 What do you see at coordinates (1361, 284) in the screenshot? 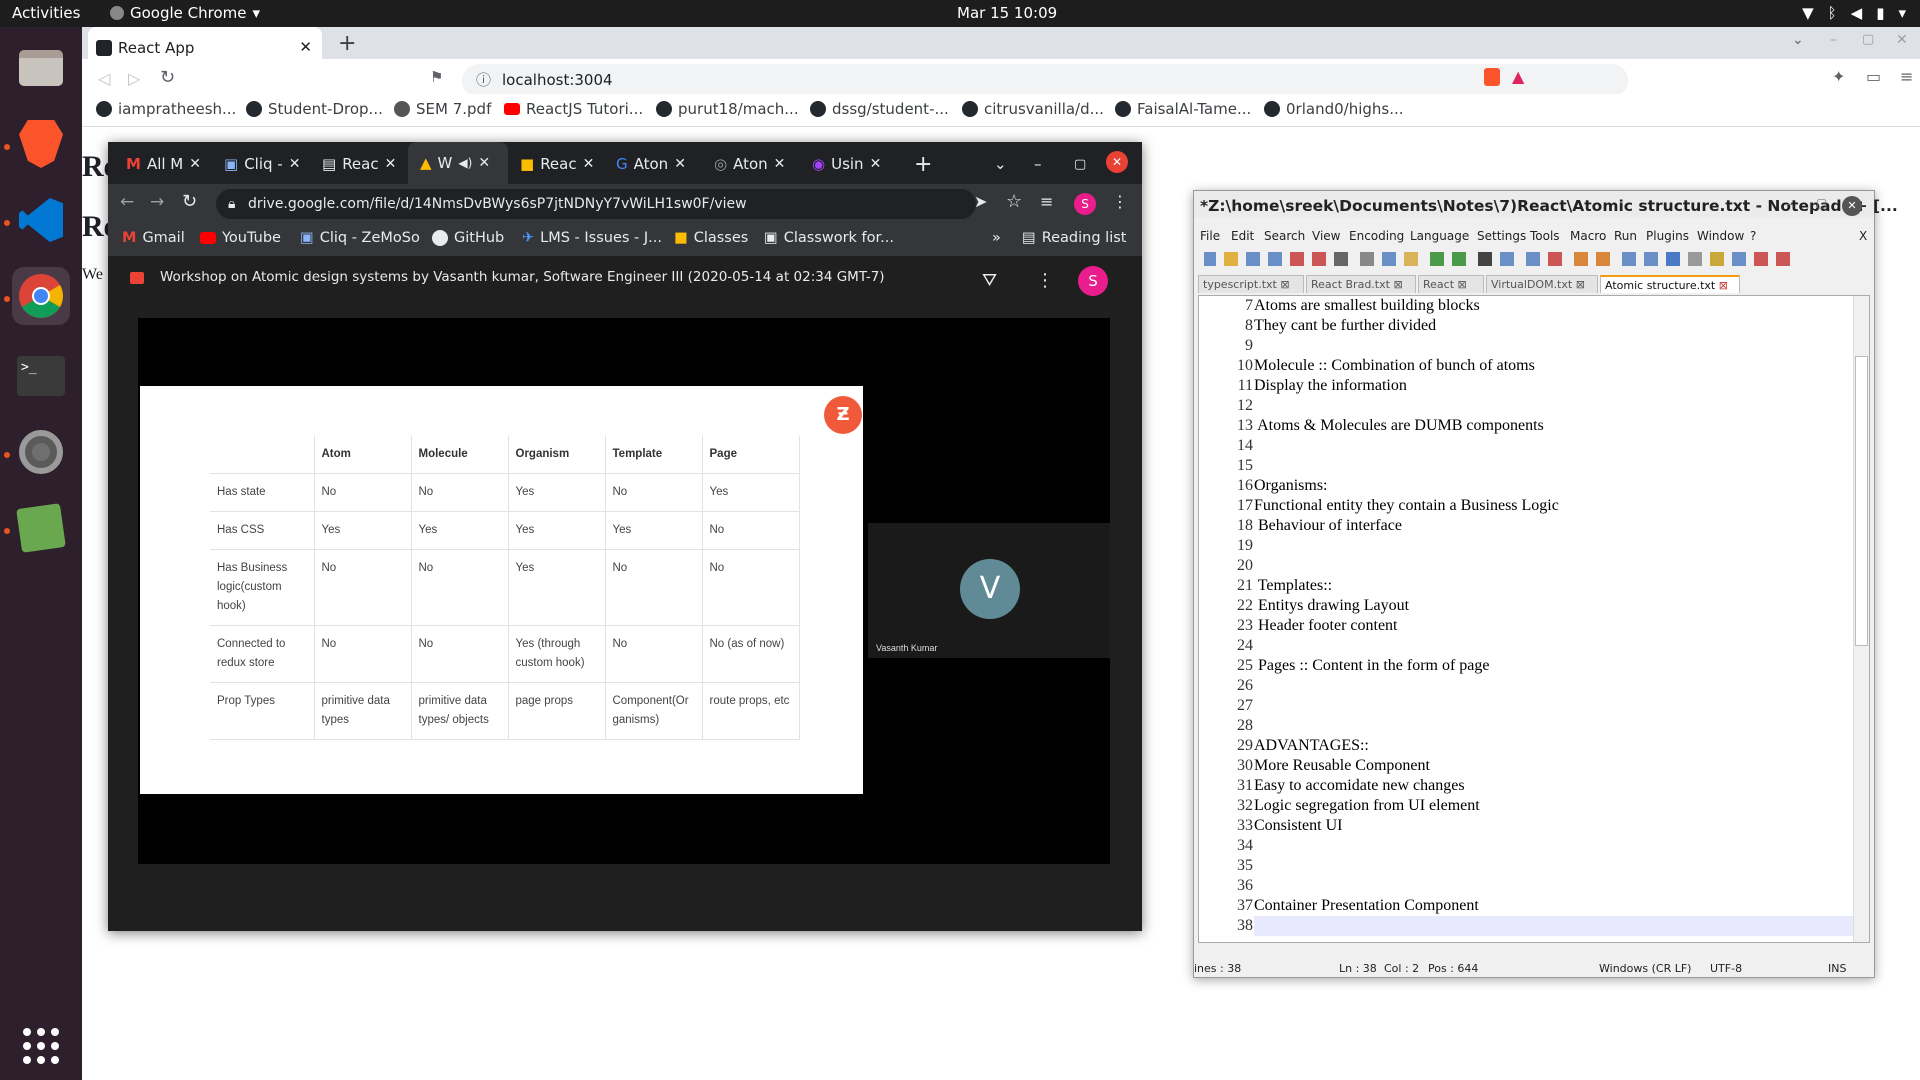
I see `doc-tab: React Brad.txt ⊠` at bounding box center [1361, 284].